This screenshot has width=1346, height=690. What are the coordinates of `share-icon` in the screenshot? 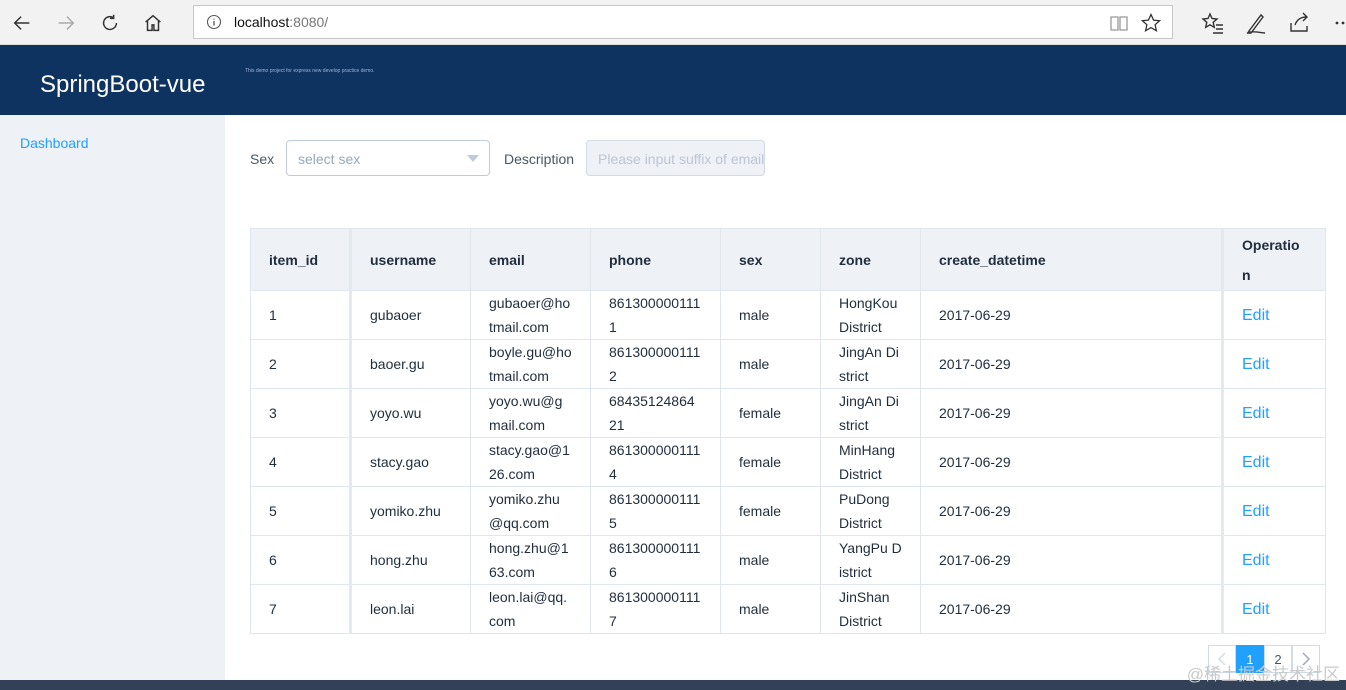 It's located at (1299, 23).